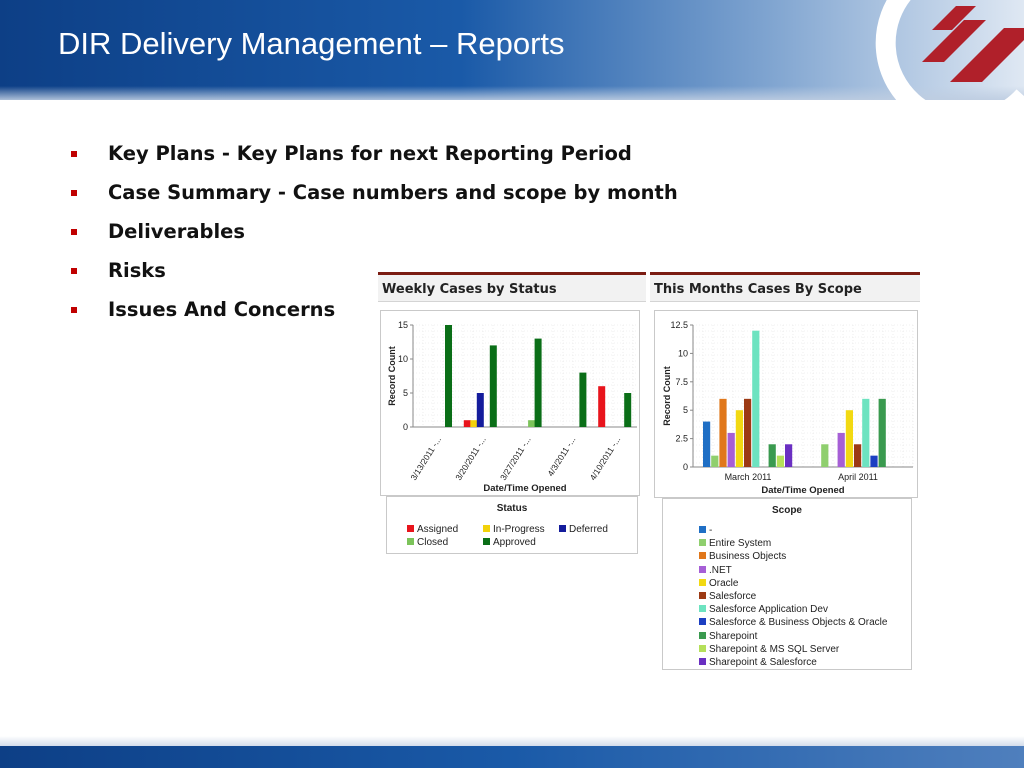  What do you see at coordinates (681, 382) in the screenshot?
I see `y-tick-label: 7.5` at bounding box center [681, 382].